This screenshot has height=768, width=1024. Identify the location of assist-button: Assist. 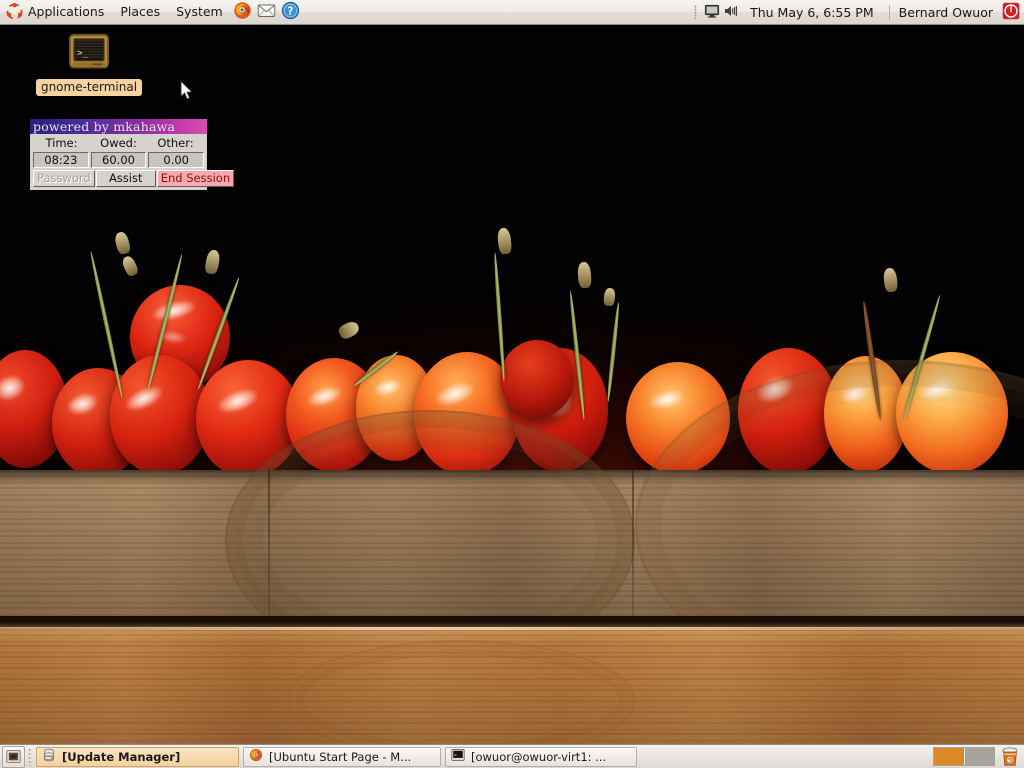
(125, 178).